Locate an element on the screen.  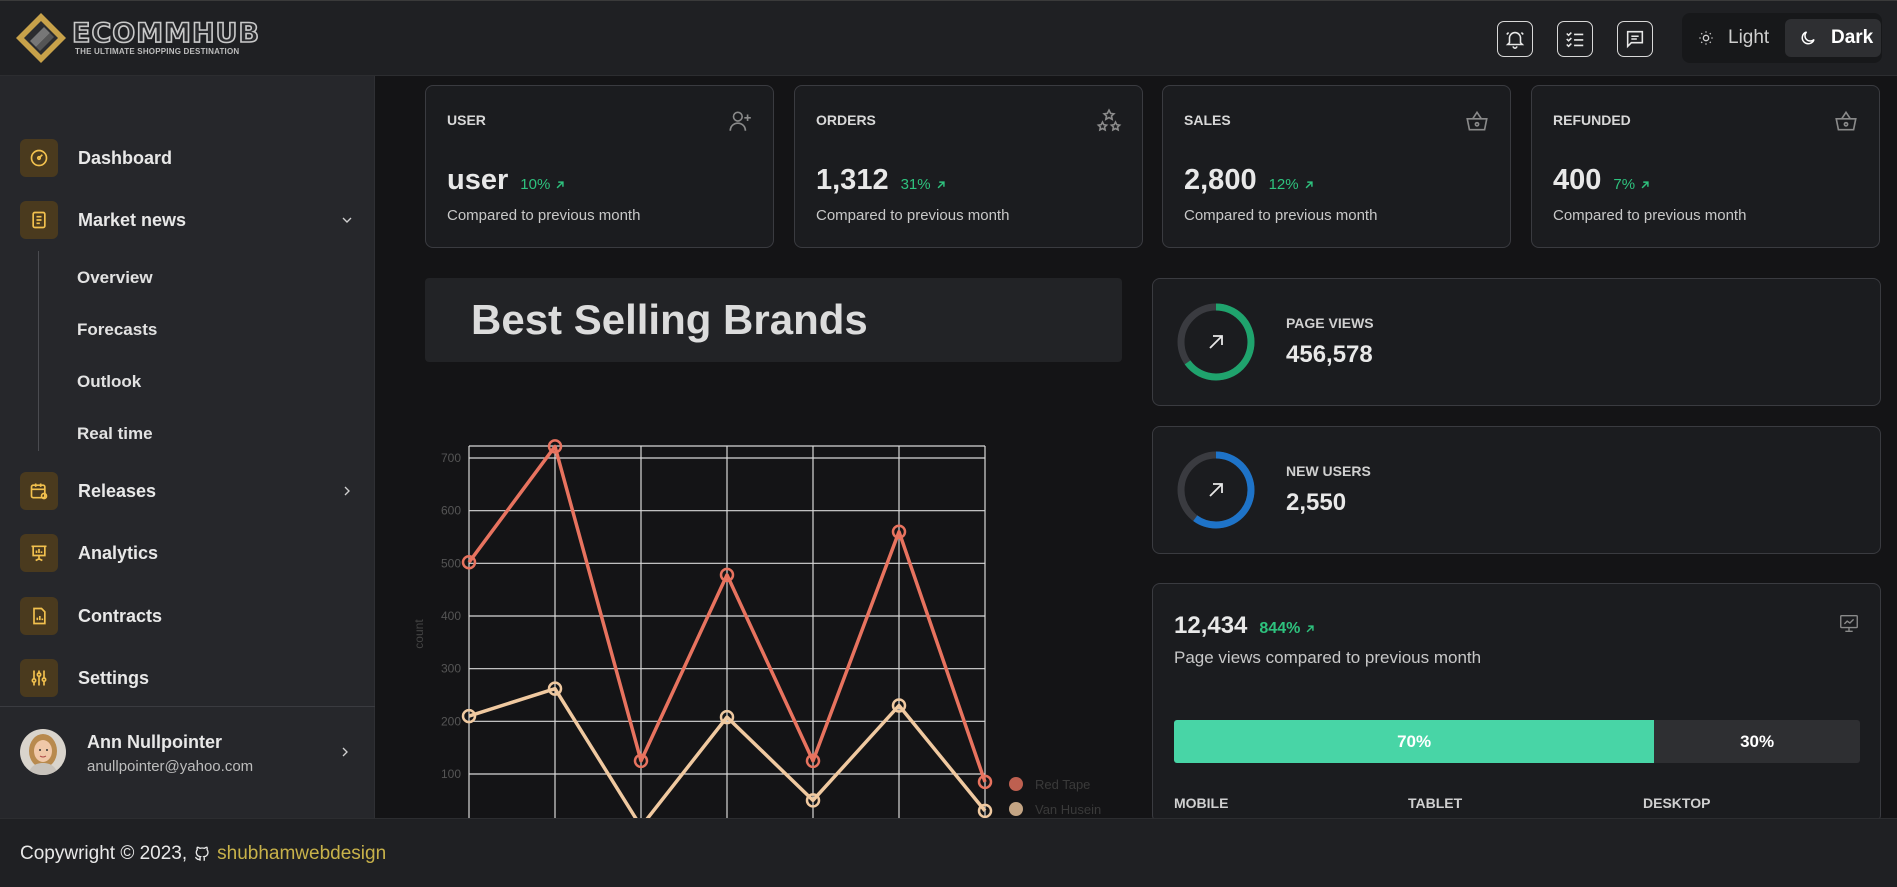
author-link: shubhamwebdesign is located at coordinates (301, 854).